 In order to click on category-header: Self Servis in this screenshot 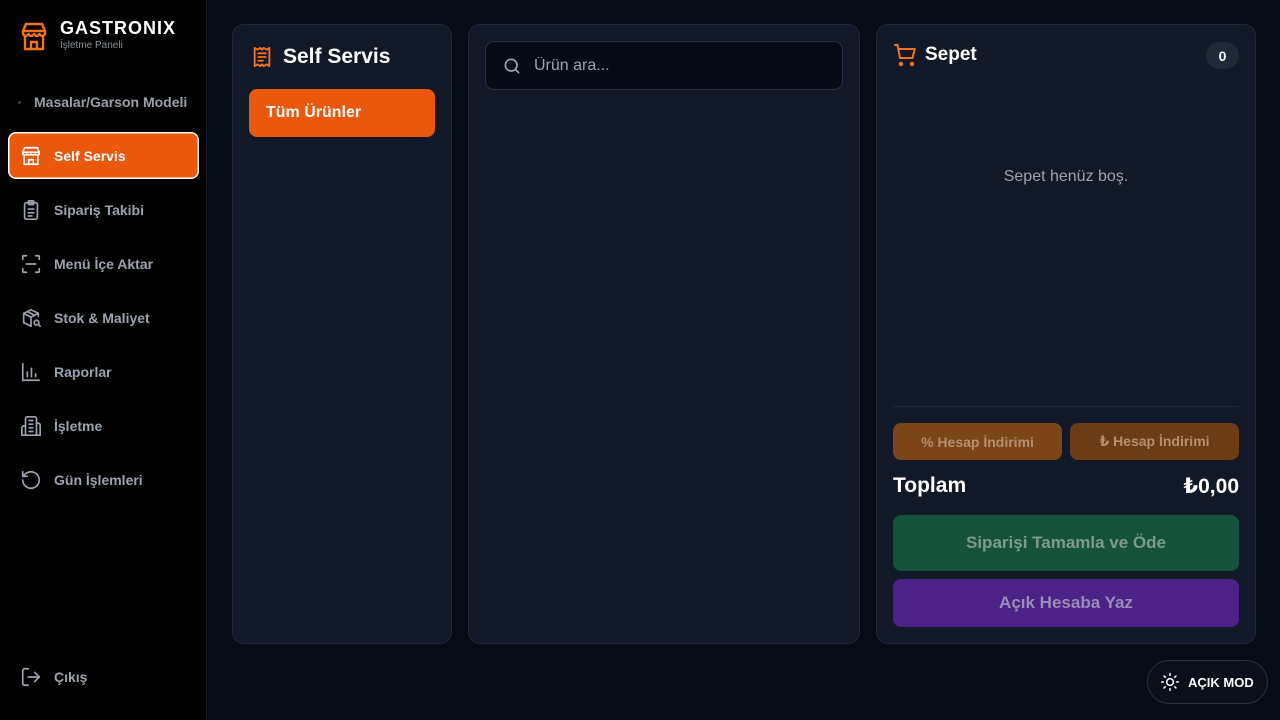, I will do `click(320, 57)`.